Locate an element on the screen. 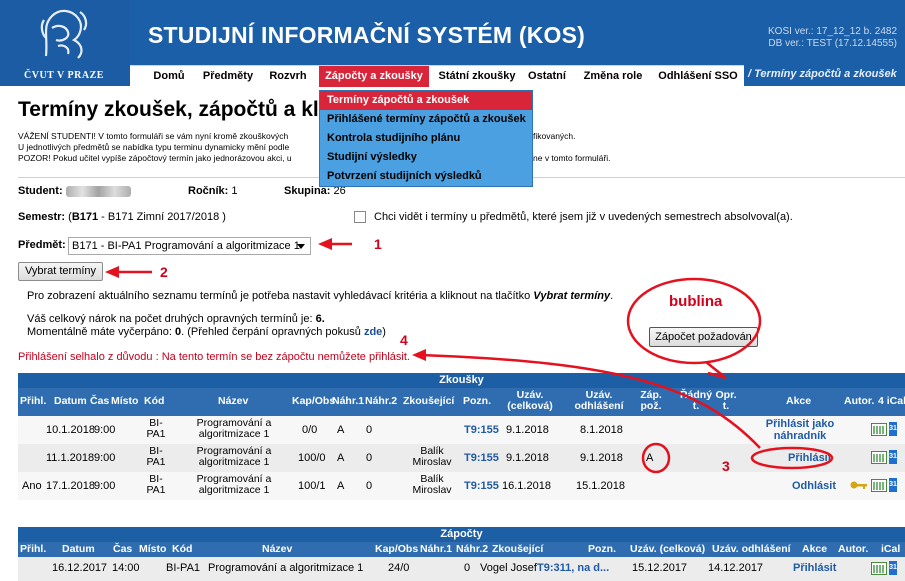  th-nazev: Název is located at coordinates (233, 401).